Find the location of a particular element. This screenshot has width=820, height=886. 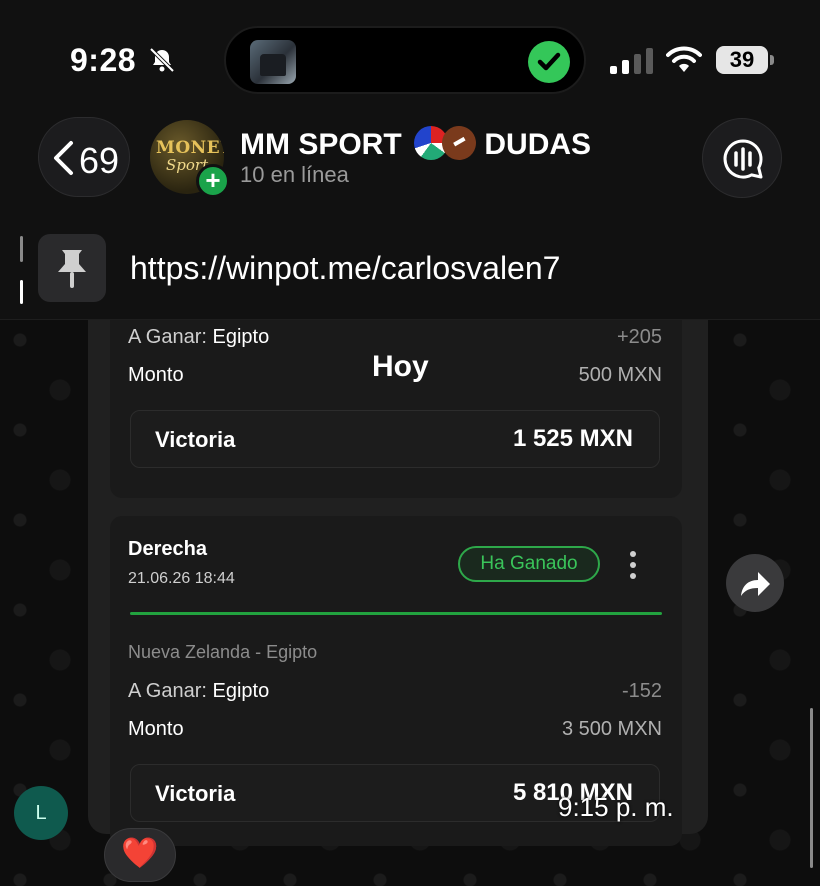

chevron-left-icon is located at coordinates (63, 158).